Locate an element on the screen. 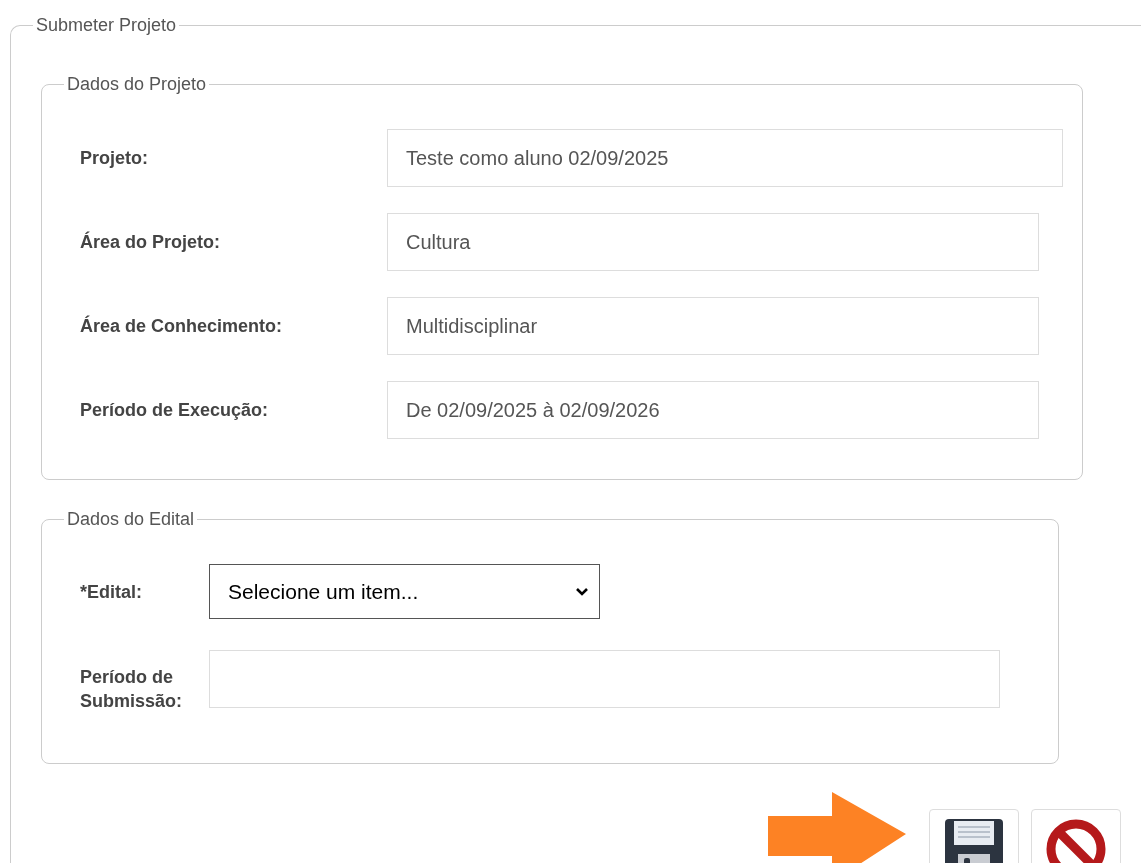  input-field: De 02/09/2025 à 02/09/2026 is located at coordinates (713, 410).